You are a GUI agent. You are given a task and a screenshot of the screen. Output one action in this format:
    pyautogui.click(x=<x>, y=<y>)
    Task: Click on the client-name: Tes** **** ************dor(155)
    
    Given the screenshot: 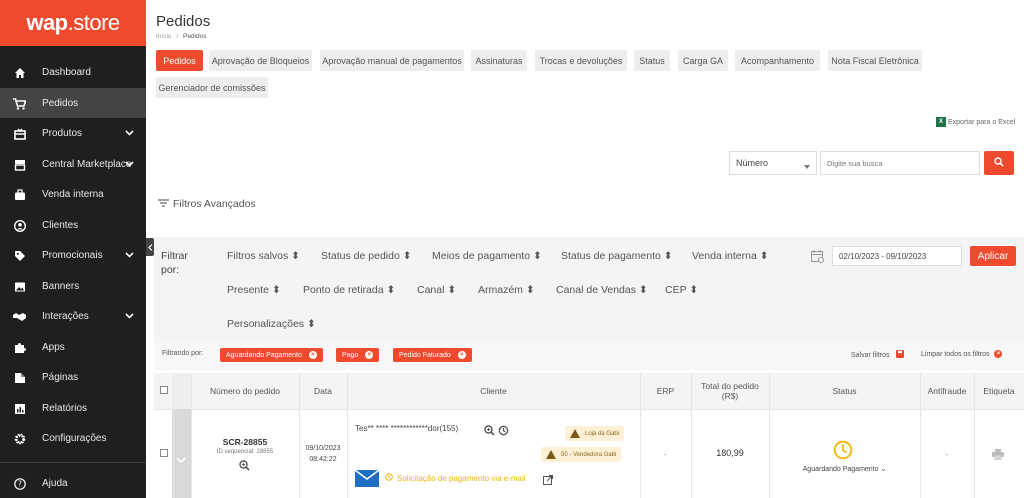 What is the action you would take?
    pyautogui.click(x=406, y=428)
    